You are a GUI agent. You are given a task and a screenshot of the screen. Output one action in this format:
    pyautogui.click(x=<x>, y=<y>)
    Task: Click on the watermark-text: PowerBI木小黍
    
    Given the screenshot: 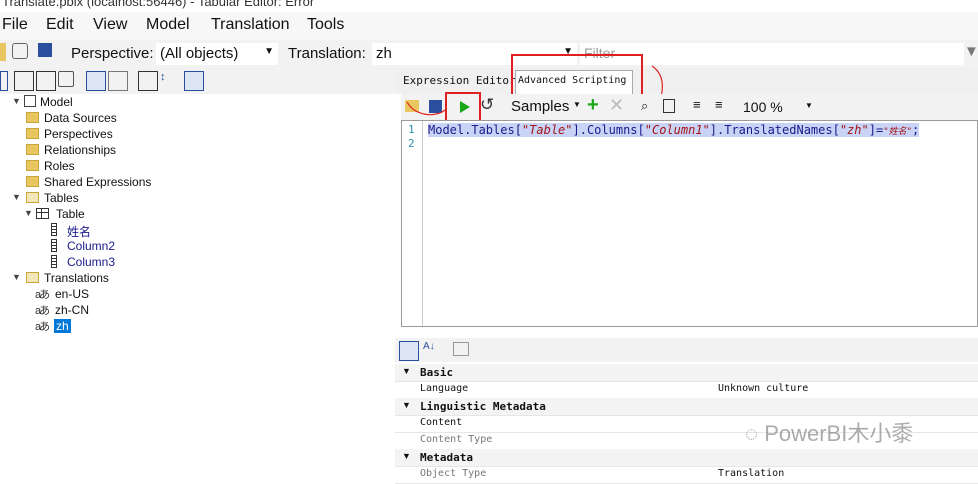 What is the action you would take?
    pyautogui.click(x=839, y=433)
    